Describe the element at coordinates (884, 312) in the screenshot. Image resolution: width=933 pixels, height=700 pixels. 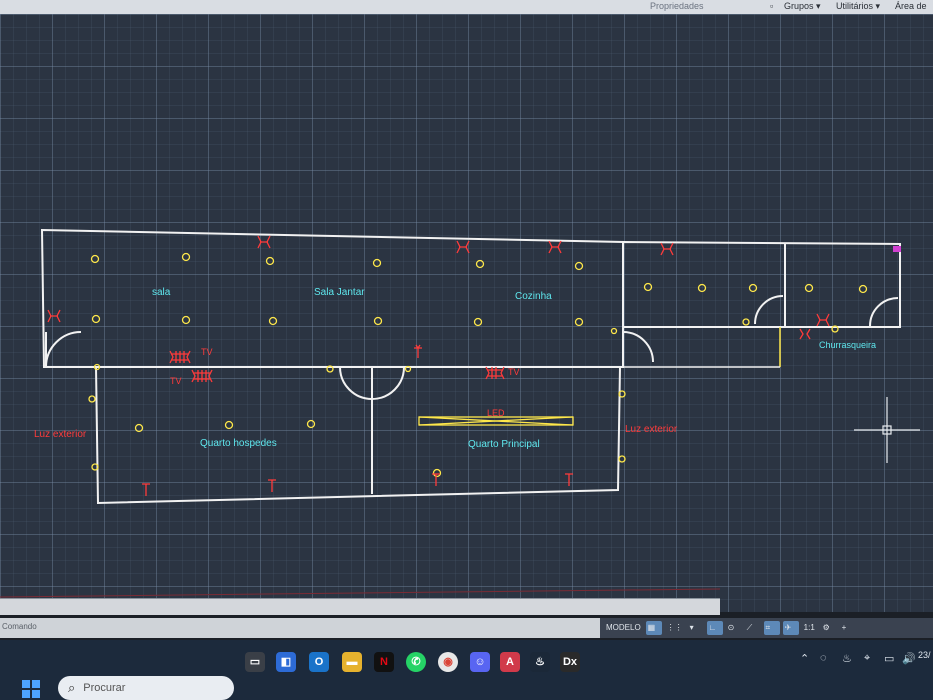
I see `door-arc-right2` at that location.